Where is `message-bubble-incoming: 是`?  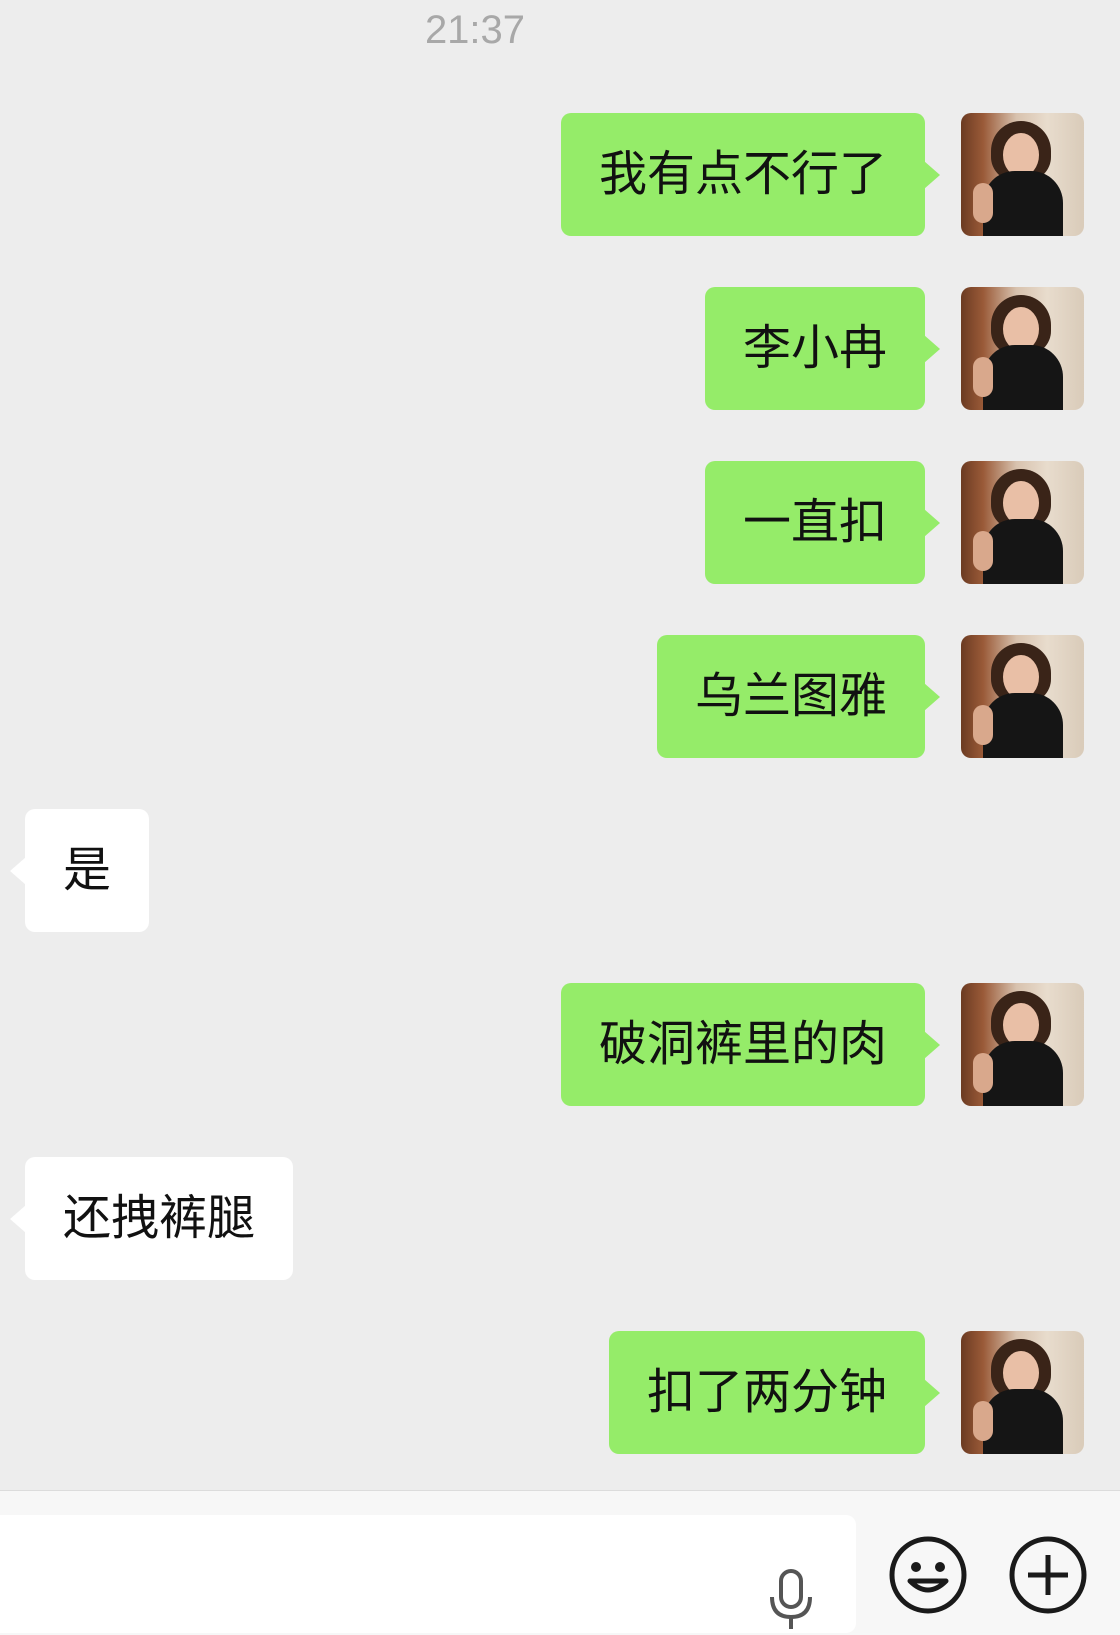
message-bubble-incoming: 是 is located at coordinates (79, 870).